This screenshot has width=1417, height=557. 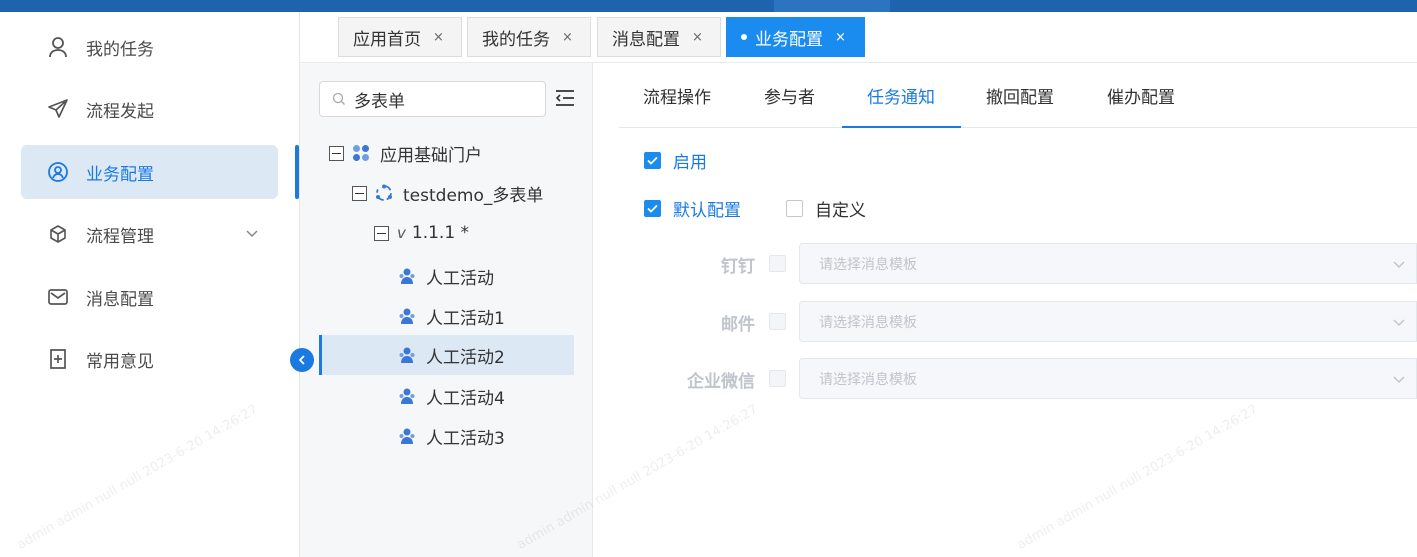 I want to click on sidebar-item-label: 消息配置, so click(x=120, y=299).